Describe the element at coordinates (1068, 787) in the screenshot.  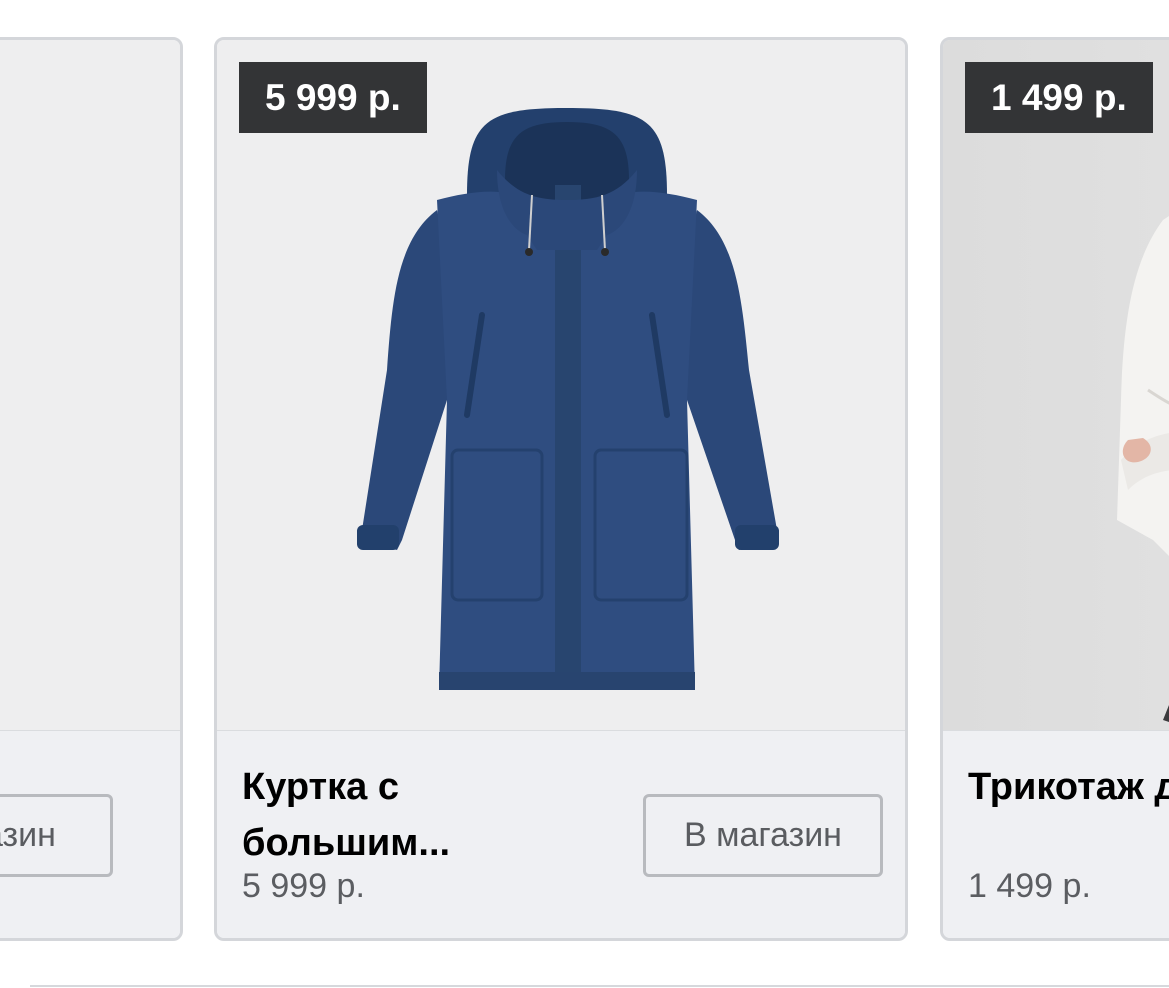
I see `product-title: Трикотаж джемпер` at that location.